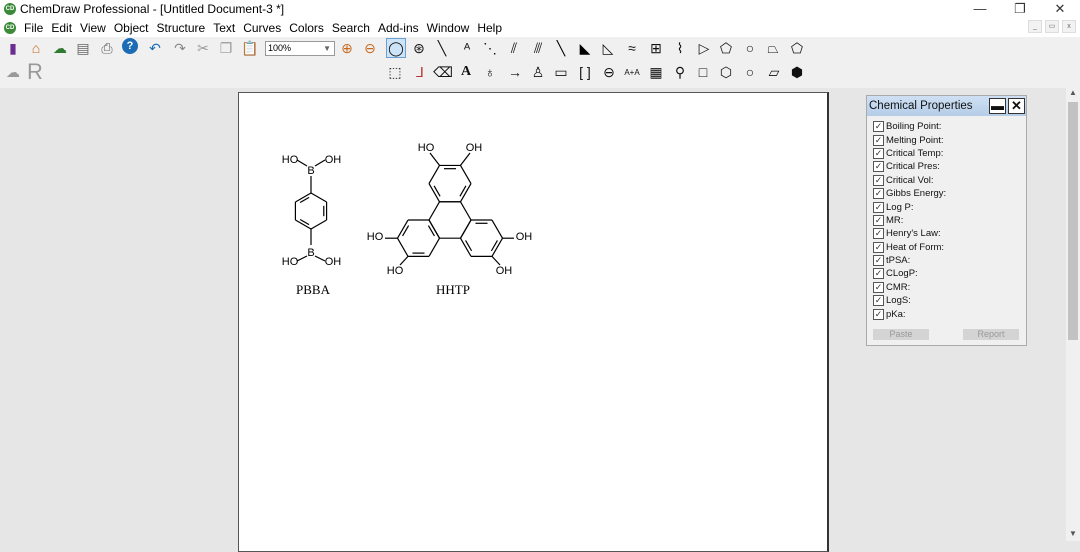 The image size is (1080, 552). I want to click on report-button: Report, so click(991, 334).